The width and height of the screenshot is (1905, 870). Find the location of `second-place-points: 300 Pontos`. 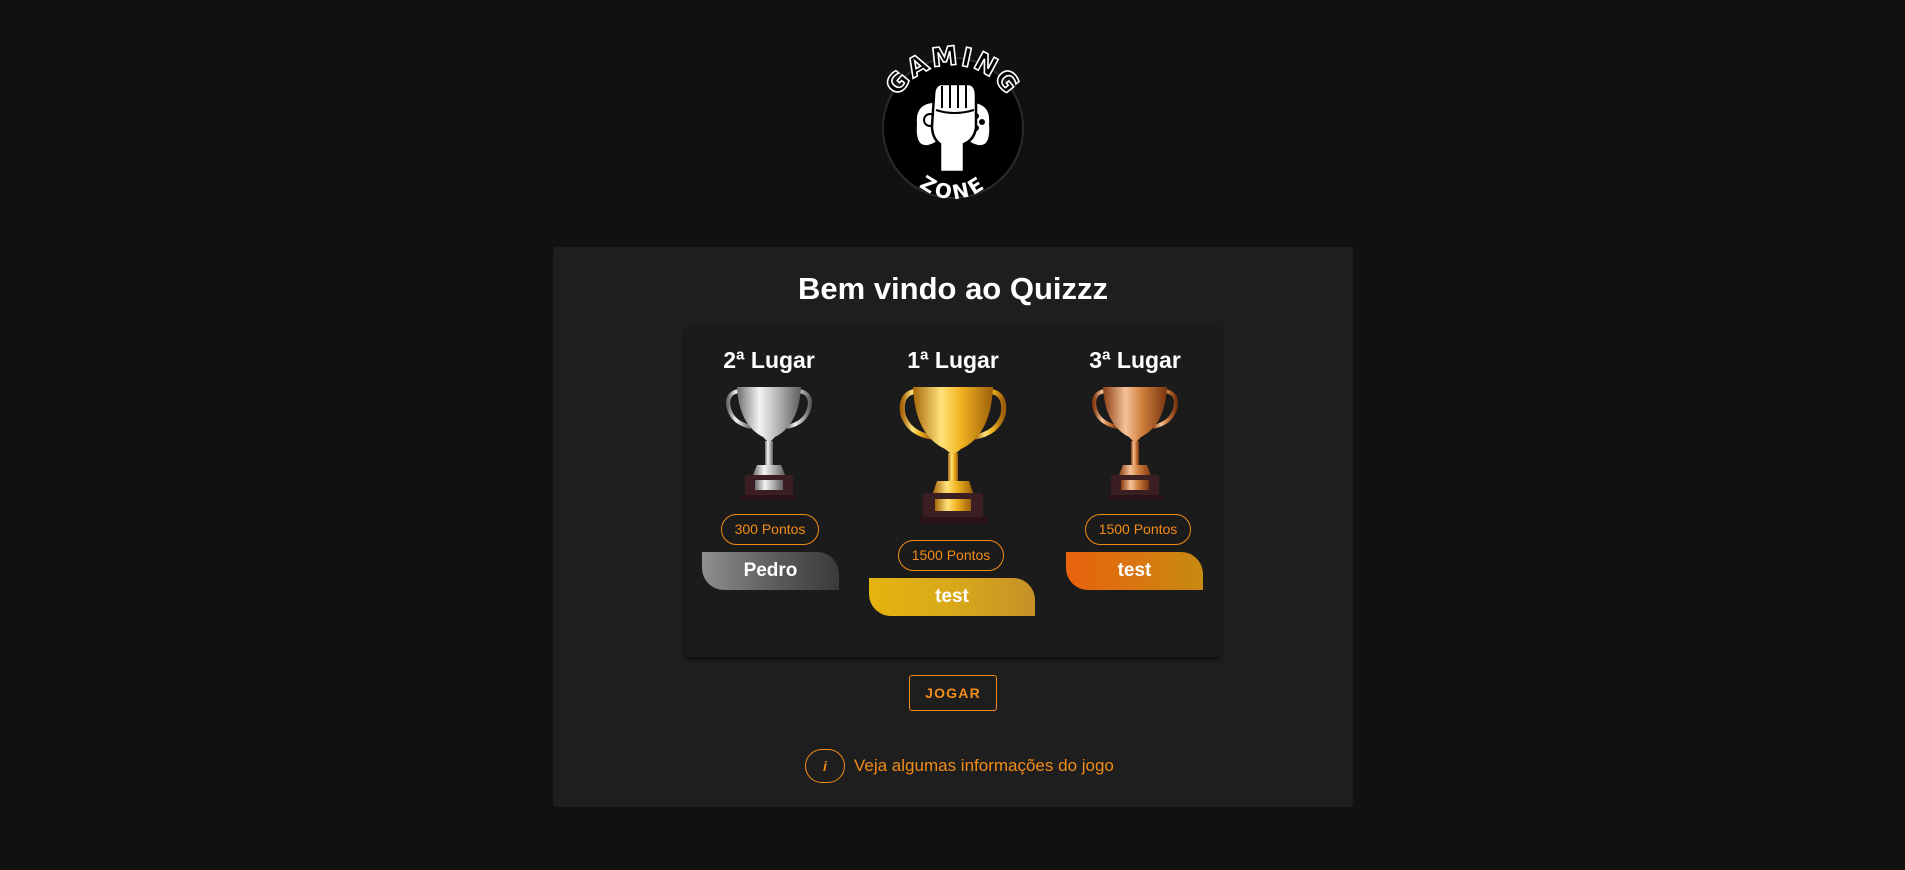

second-place-points: 300 Pontos is located at coordinates (770, 529).